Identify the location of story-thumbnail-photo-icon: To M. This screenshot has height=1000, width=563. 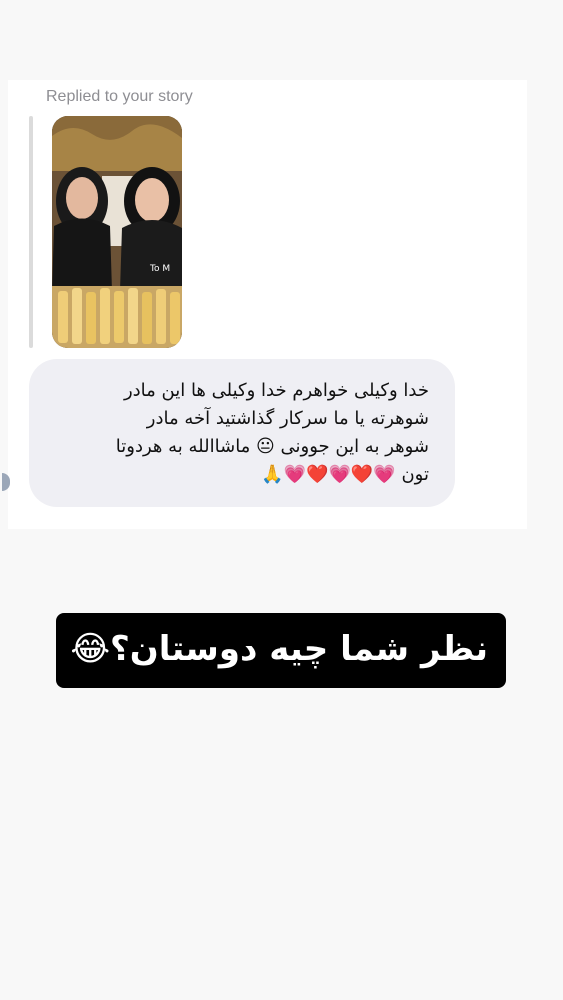
(117, 232).